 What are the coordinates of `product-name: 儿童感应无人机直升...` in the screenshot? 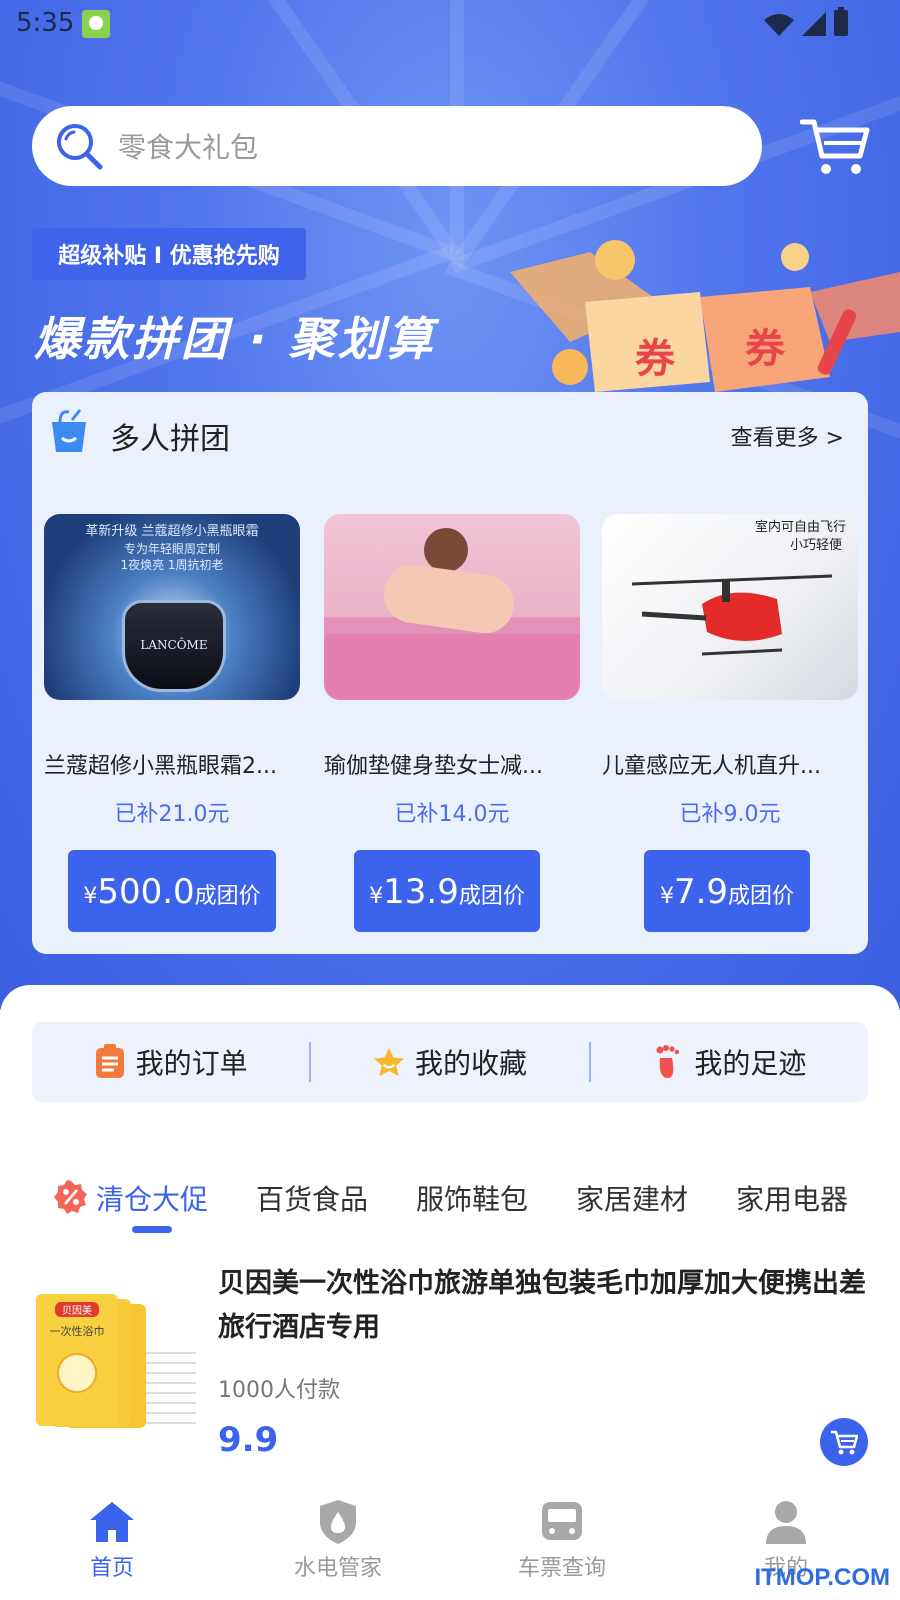 It's located at (711, 766).